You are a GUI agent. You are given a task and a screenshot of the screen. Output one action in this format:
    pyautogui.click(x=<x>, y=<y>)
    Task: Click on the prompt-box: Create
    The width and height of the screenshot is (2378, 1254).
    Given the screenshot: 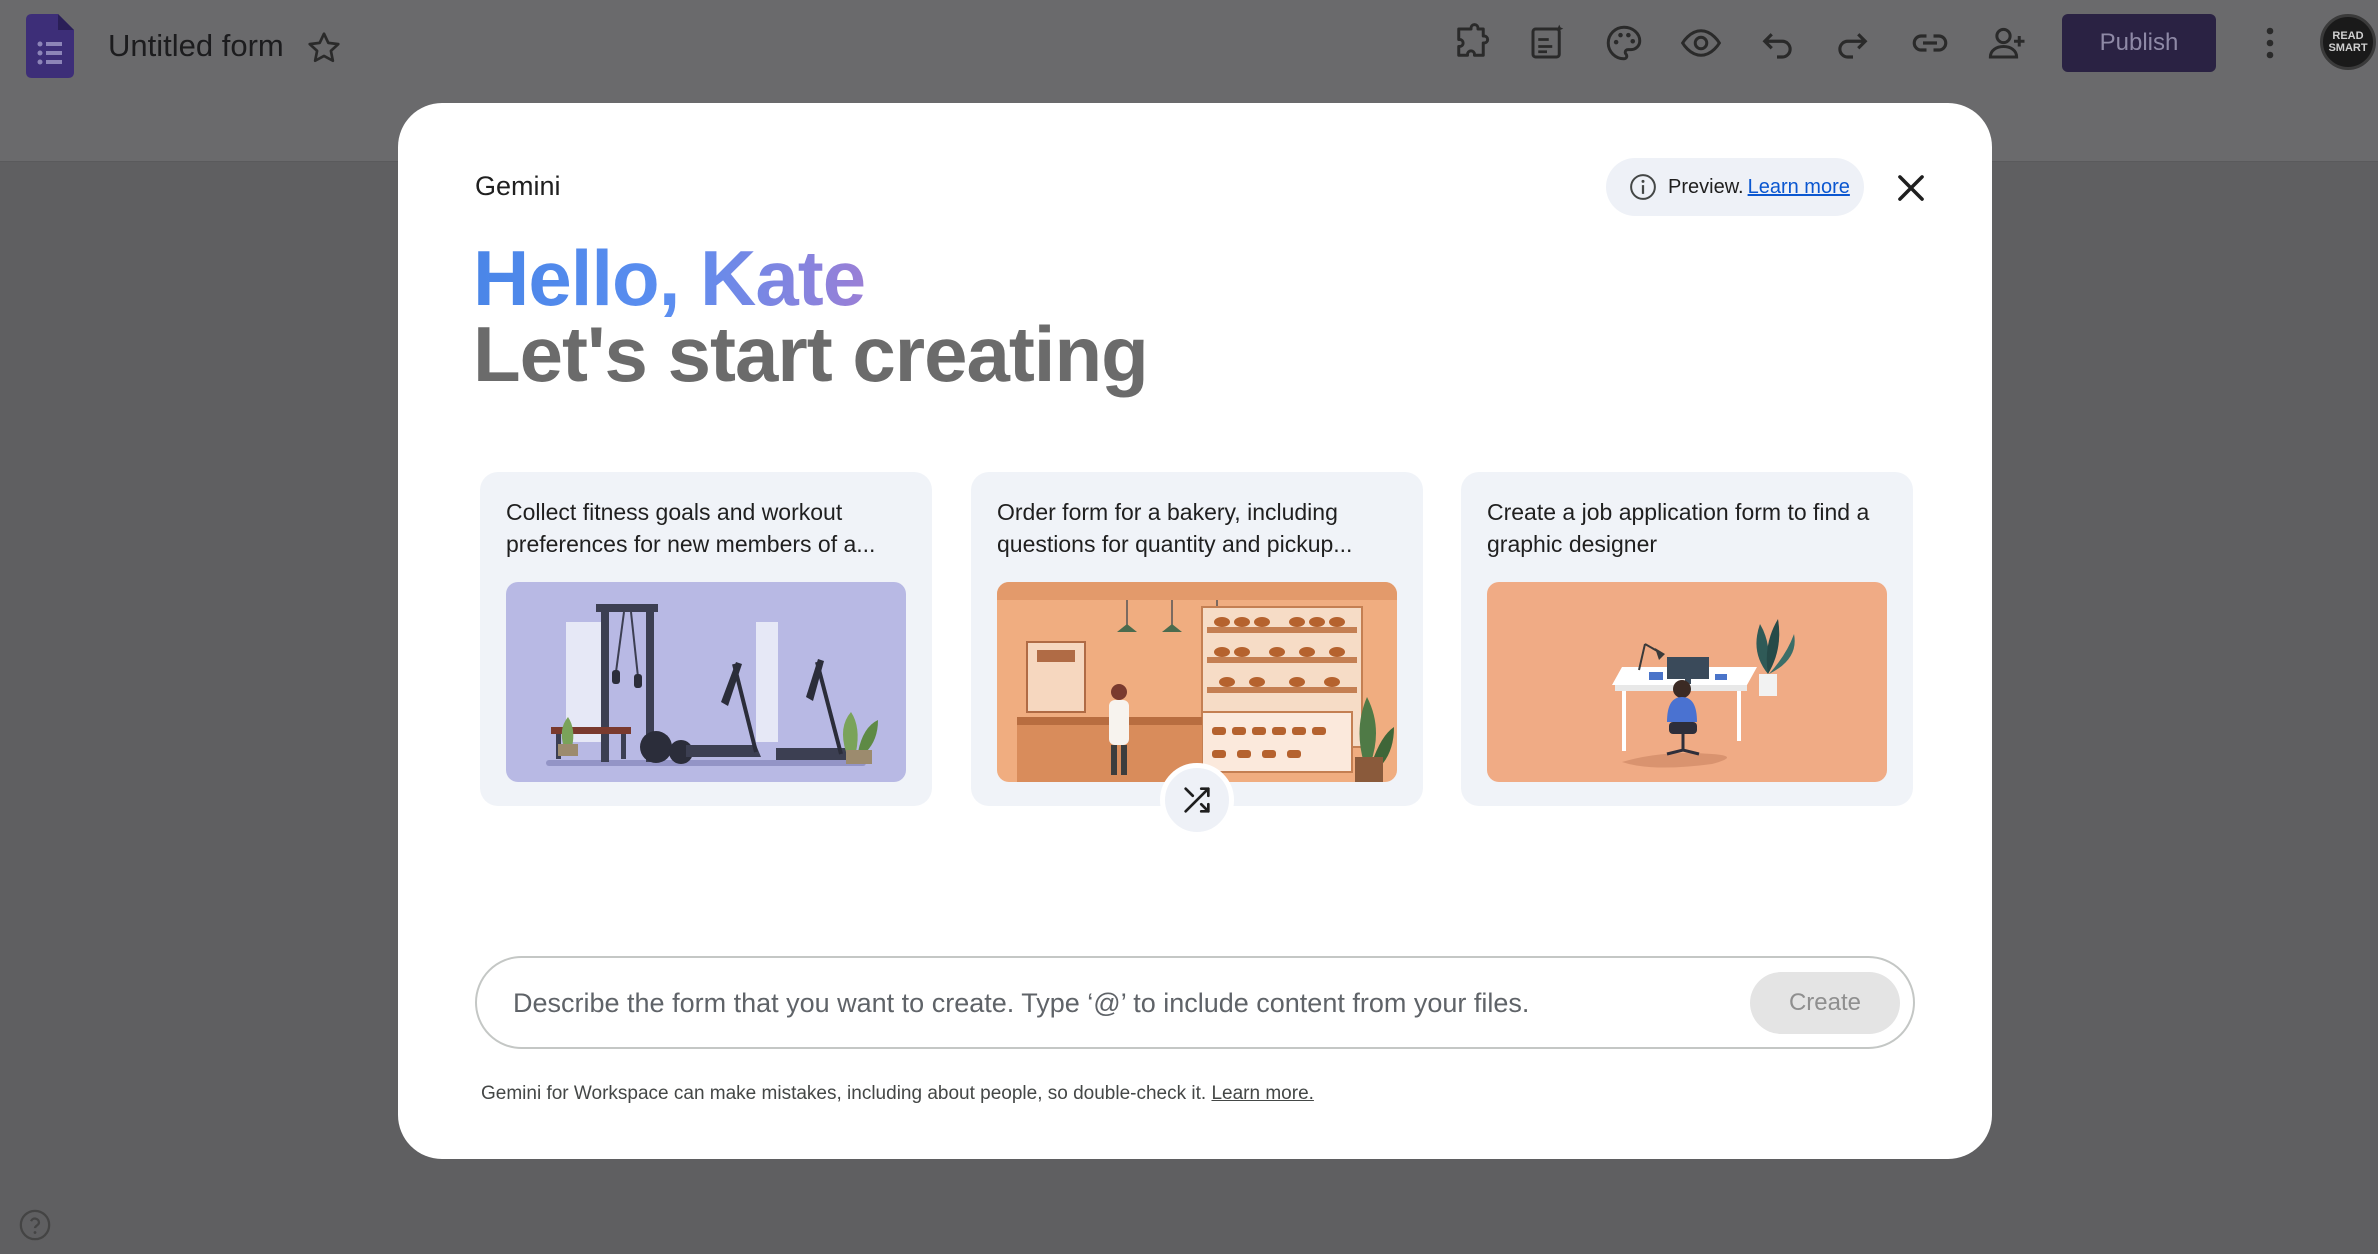 What is the action you would take?
    pyautogui.click(x=1195, y=1002)
    